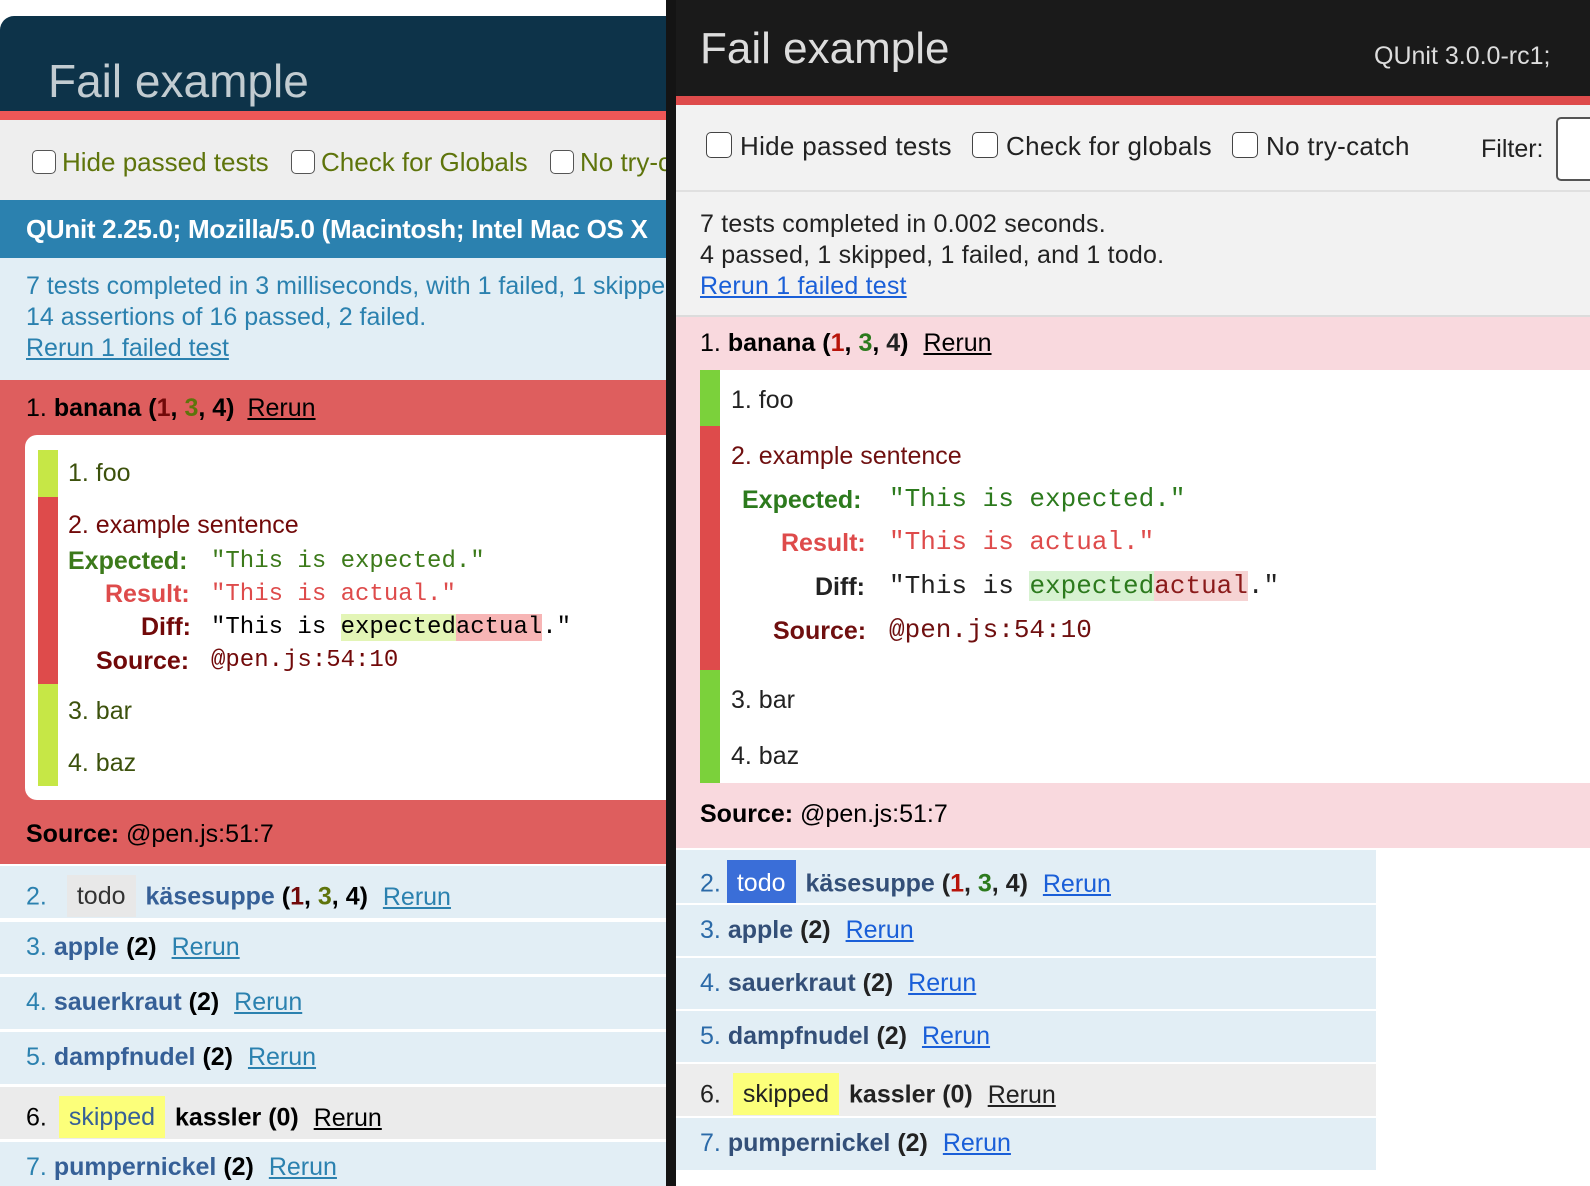 The image size is (1590, 1186). Describe the element at coordinates (183, 525) in the screenshot. I see `assertion-item-failed: 2. example sentence` at that location.